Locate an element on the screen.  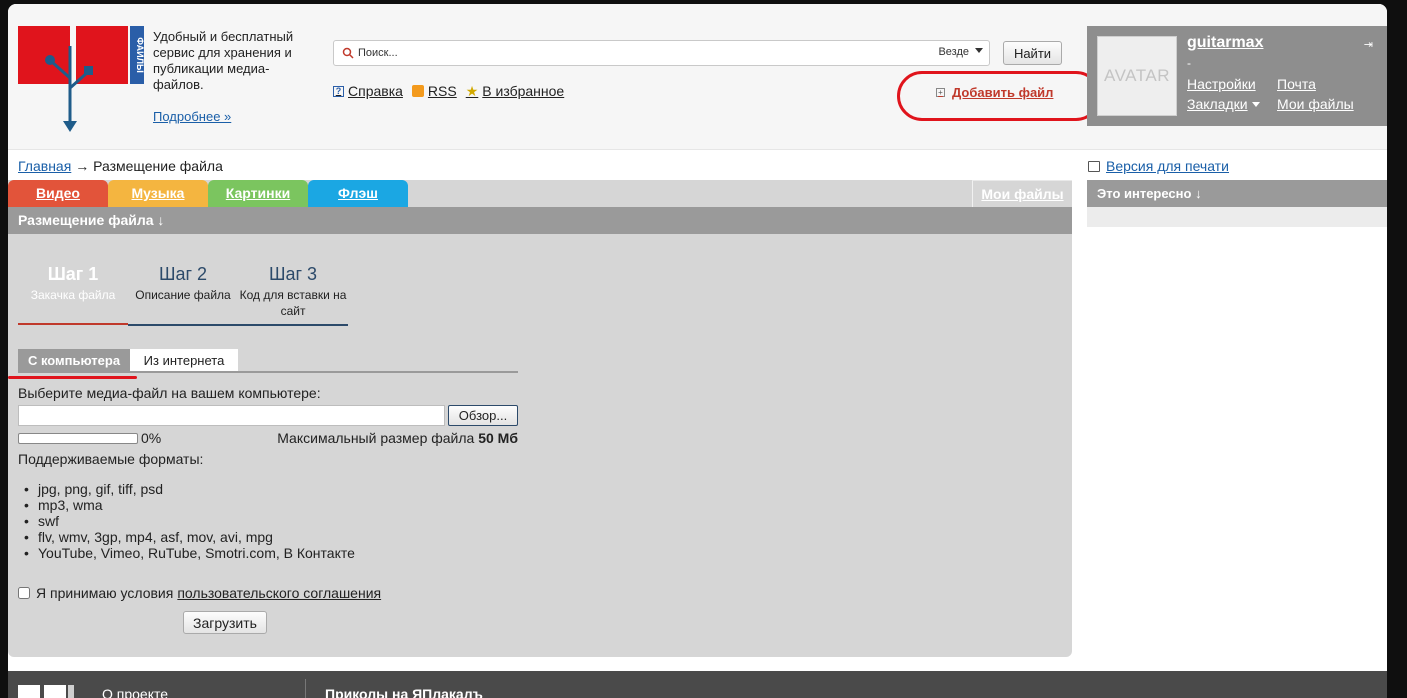
favorites-link-label: В избранное is located at coordinates (523, 91).